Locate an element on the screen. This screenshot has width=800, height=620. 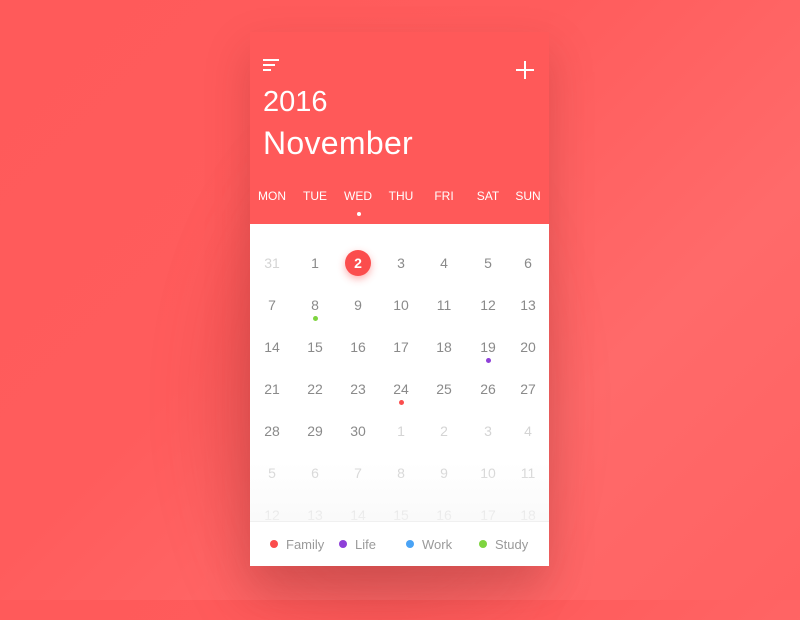
event-dot-life is located at coordinates (488, 360).